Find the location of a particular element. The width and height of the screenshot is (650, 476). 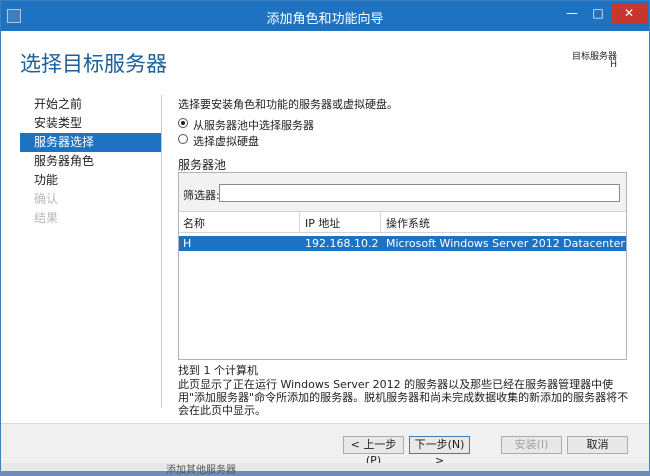

install-button: 安装(I) is located at coordinates (531, 445).